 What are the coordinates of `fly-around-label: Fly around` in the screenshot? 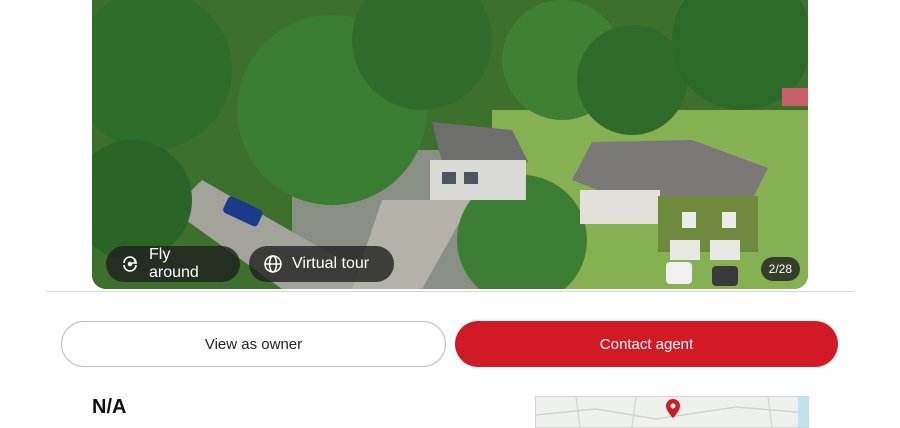 It's located at (174, 263).